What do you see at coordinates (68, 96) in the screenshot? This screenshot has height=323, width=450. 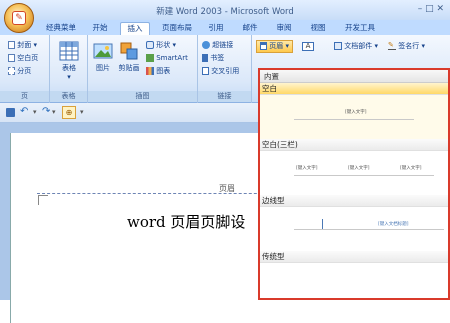 I see `group-tables-label: 表格` at bounding box center [68, 96].